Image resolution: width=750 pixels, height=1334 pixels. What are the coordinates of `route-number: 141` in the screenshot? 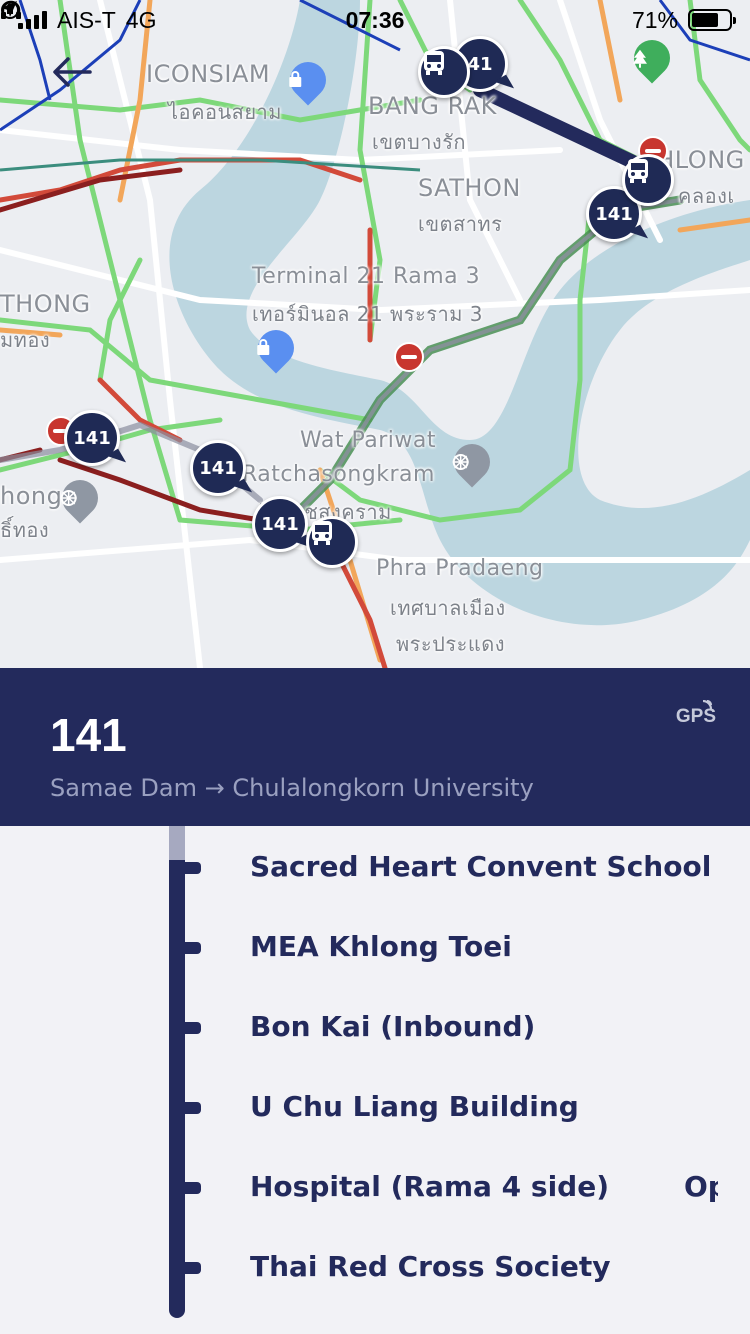 It's located at (88, 735).